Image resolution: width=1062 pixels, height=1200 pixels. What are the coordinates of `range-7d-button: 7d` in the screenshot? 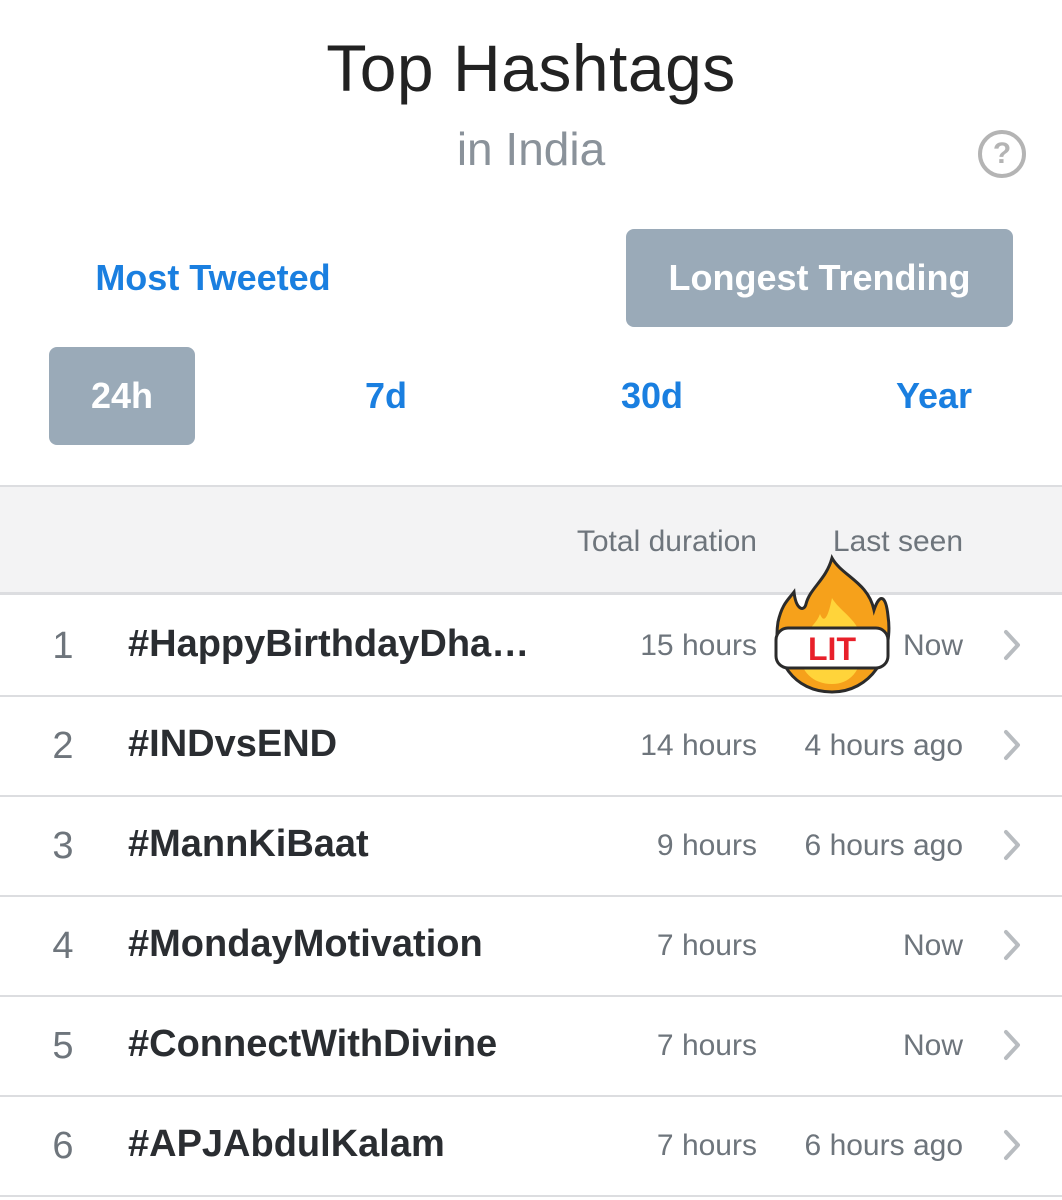 It's located at (386, 396).